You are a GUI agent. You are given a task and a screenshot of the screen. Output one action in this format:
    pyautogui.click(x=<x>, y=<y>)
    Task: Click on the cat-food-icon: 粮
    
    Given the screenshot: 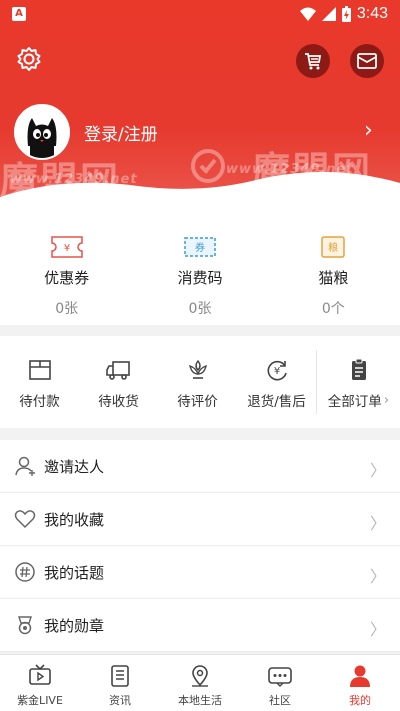 What is the action you would take?
    pyautogui.click(x=333, y=247)
    